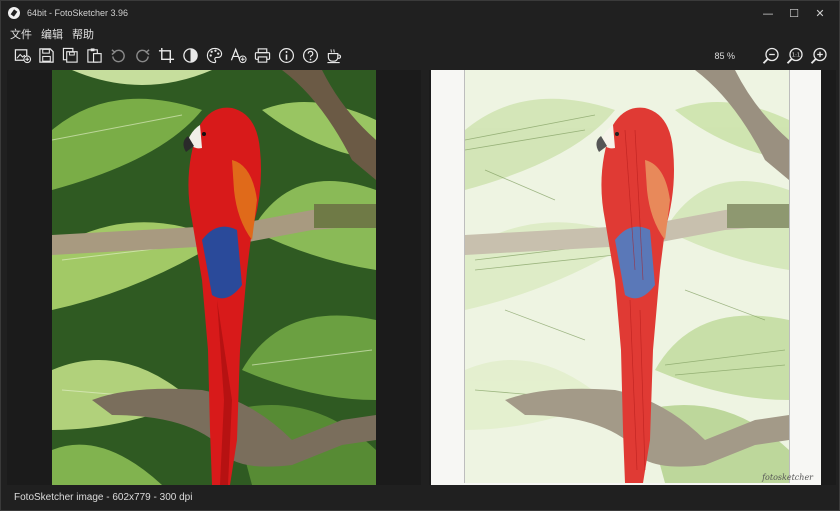 This screenshot has height=511, width=840. What do you see at coordinates (820, 13) in the screenshot?
I see `close-button: ✕` at bounding box center [820, 13].